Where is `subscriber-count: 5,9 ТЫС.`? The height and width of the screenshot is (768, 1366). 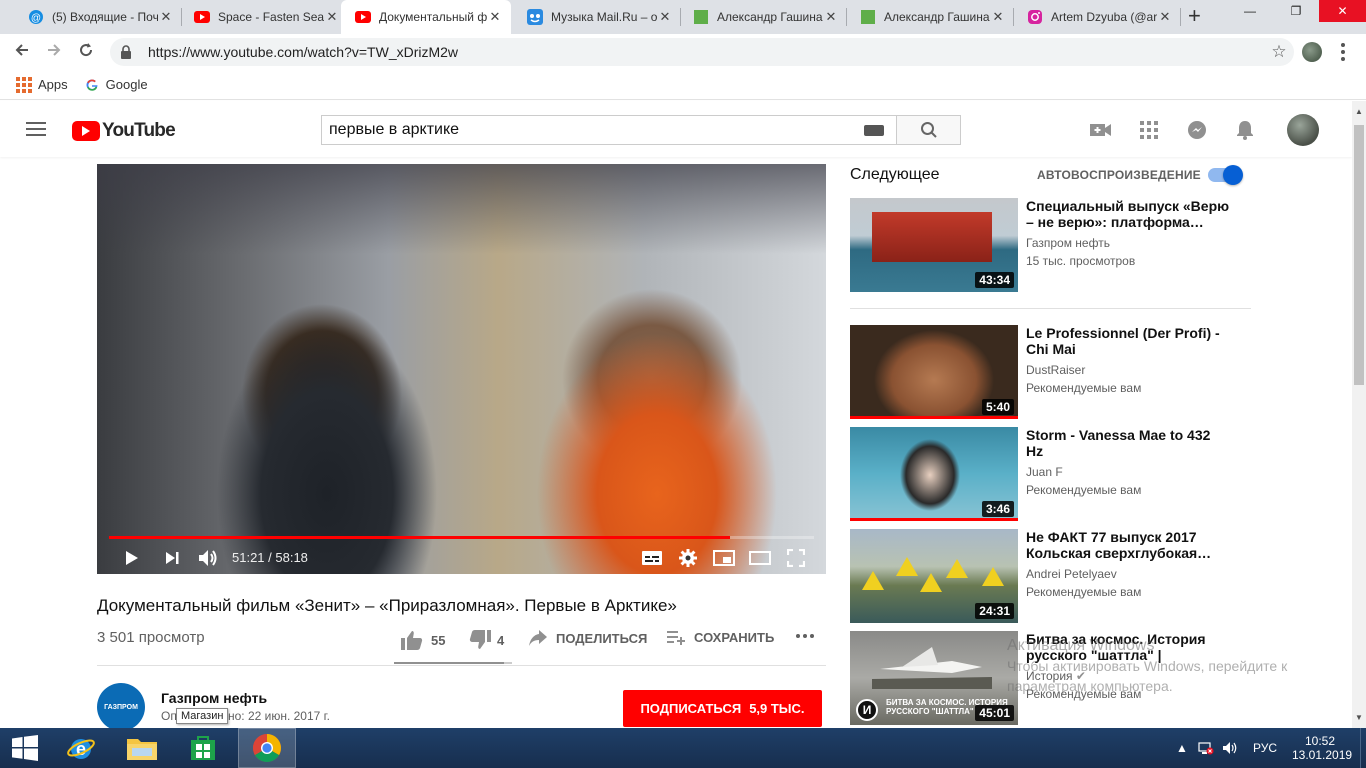 subscriber-count: 5,9 ТЫС. is located at coordinates (777, 708).